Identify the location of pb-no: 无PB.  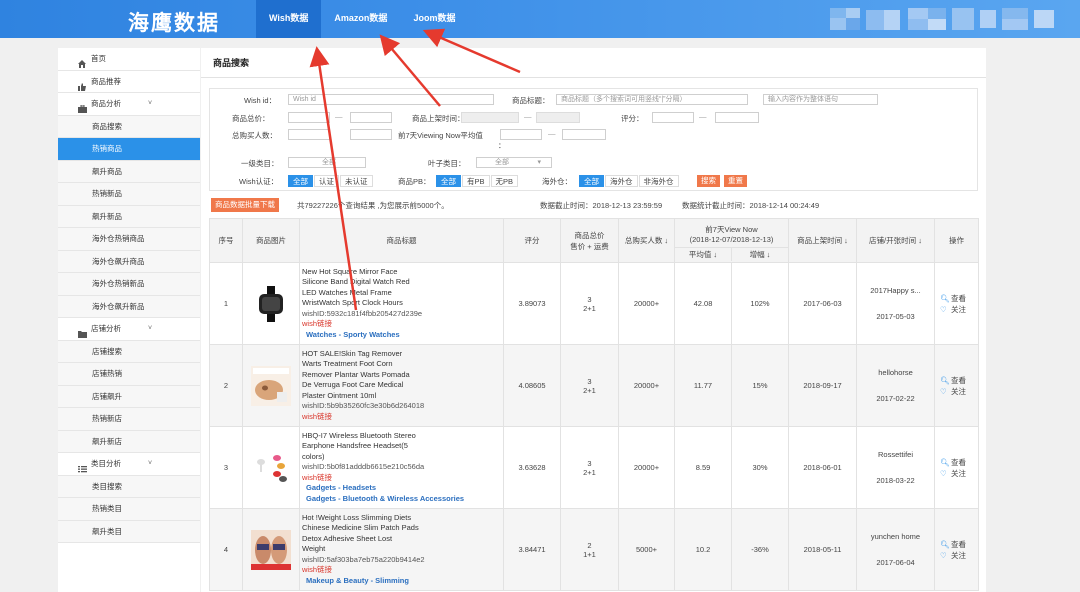
(504, 181).